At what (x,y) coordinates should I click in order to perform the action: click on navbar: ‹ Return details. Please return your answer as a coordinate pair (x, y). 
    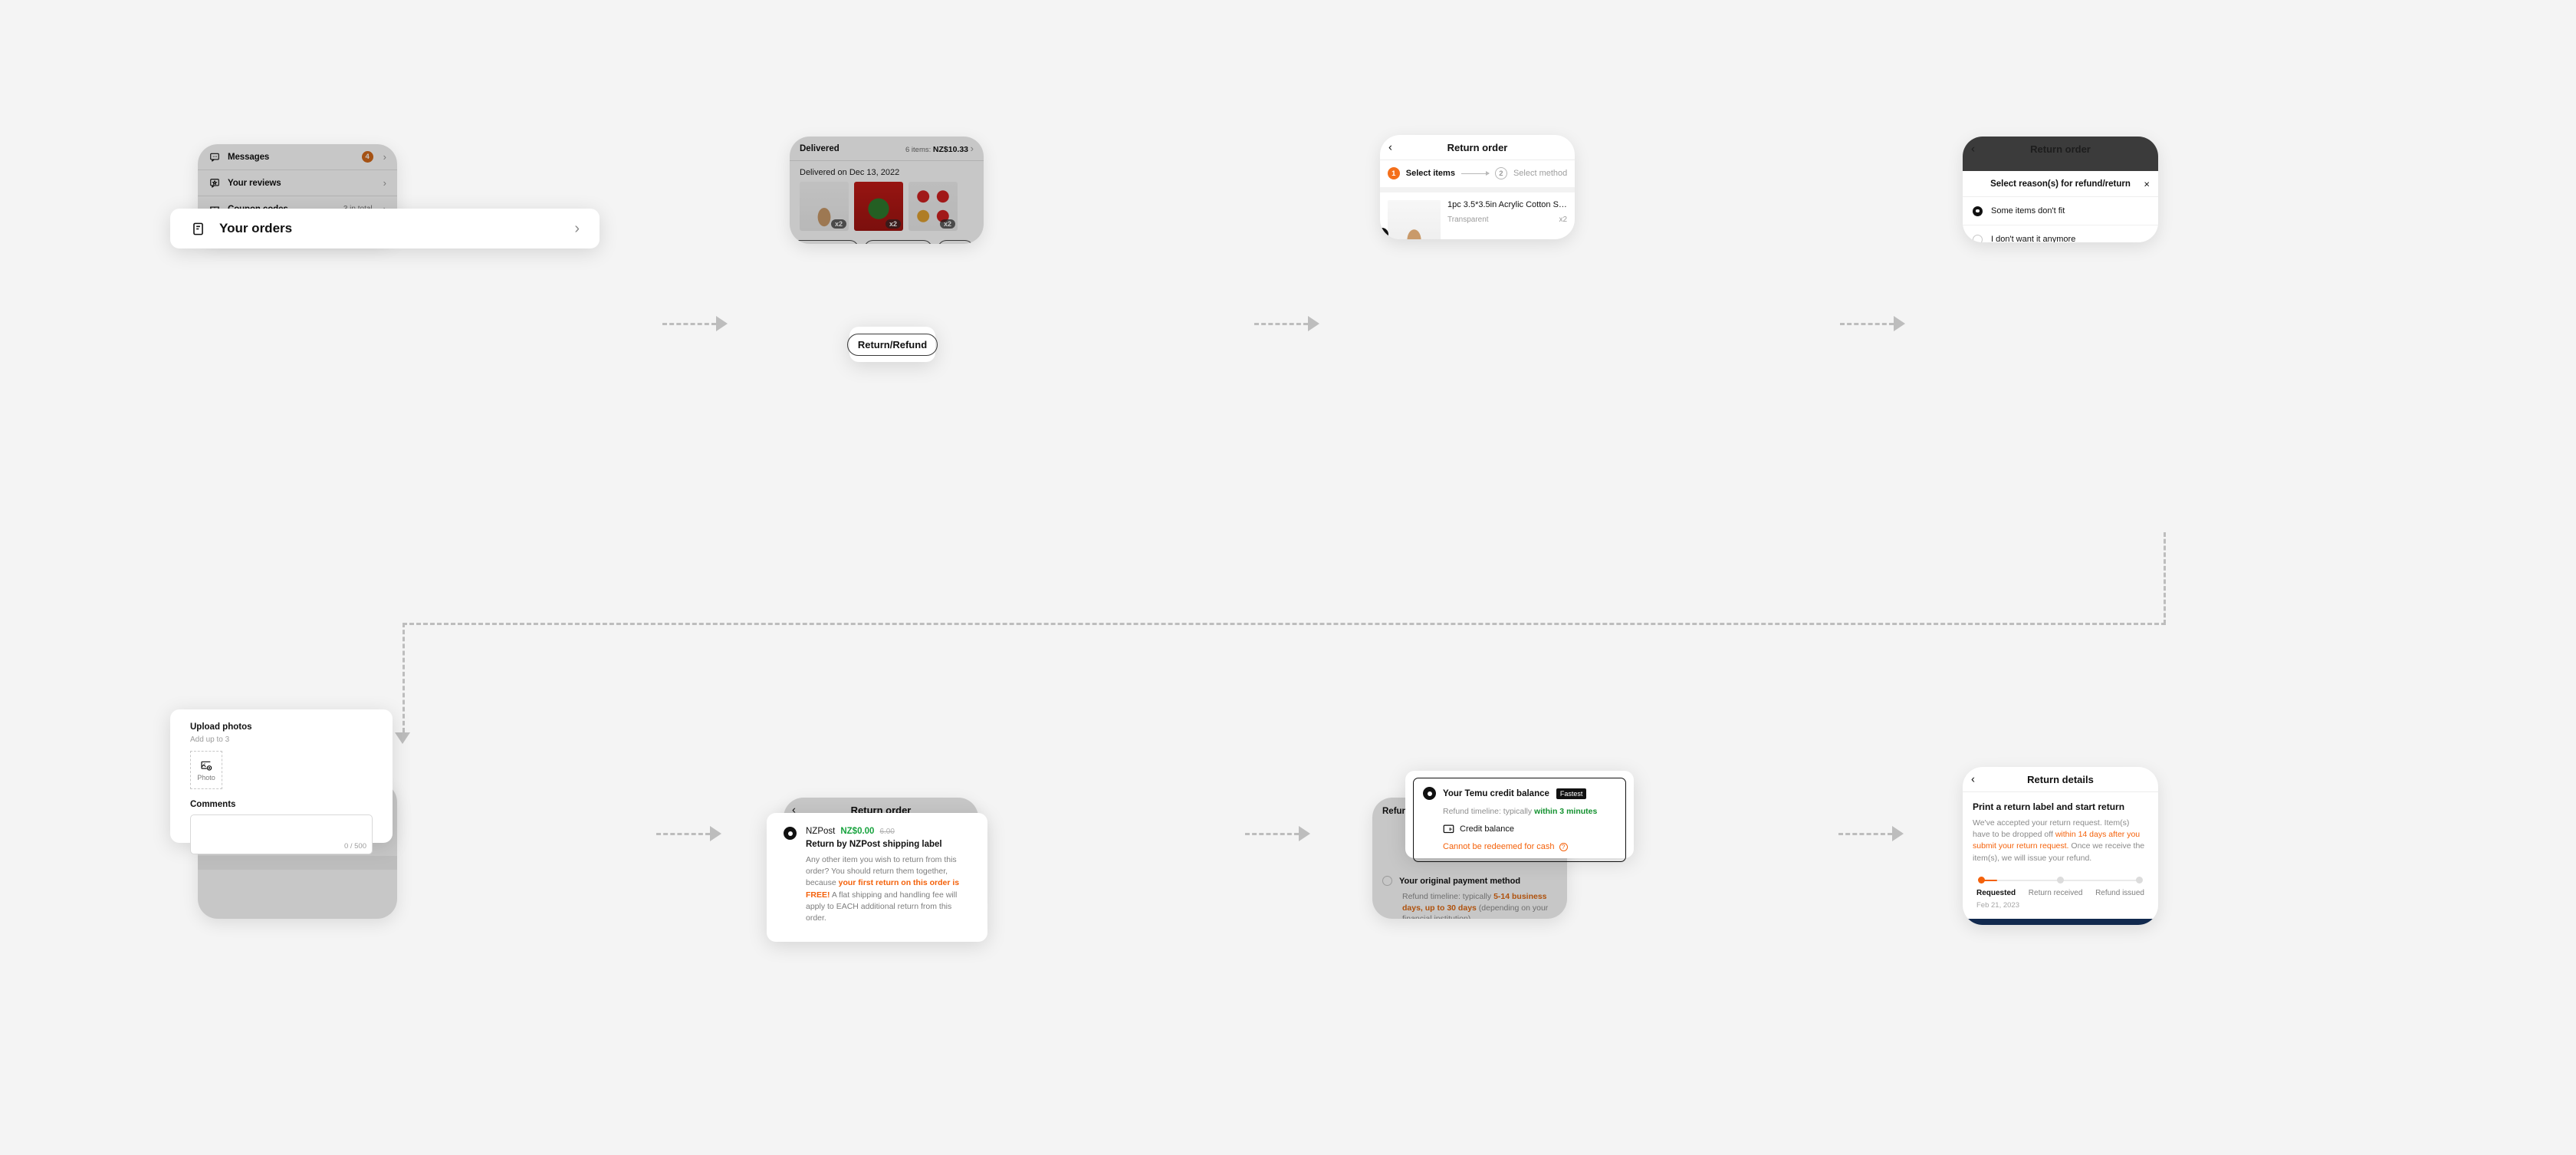
    Looking at the image, I should click on (2060, 779).